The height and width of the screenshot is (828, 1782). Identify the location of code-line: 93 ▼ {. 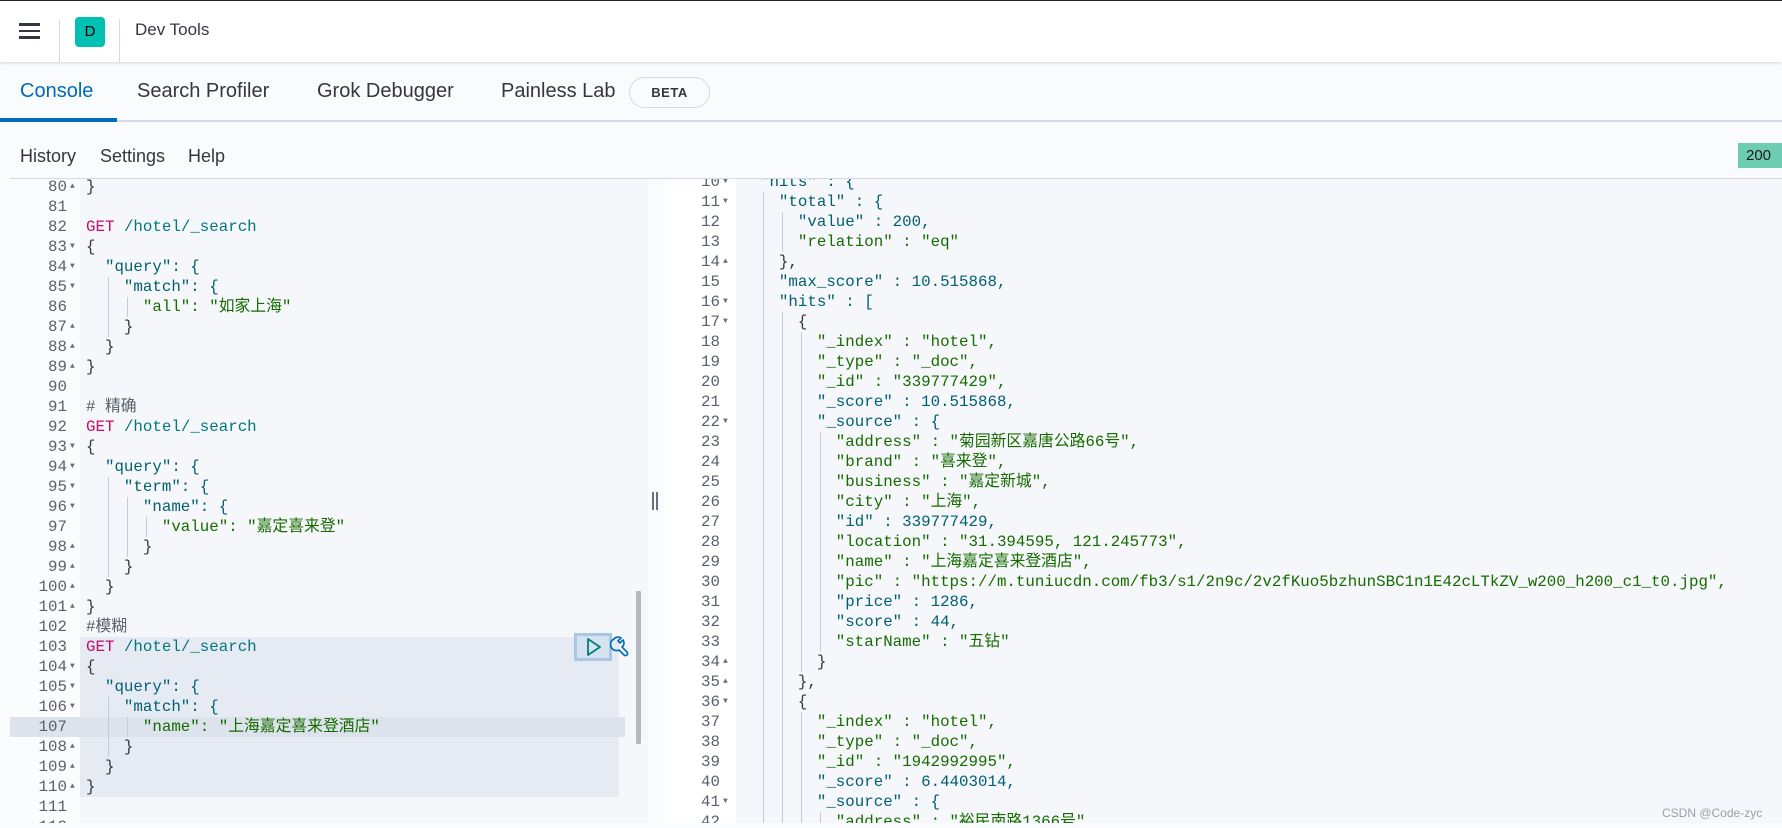
(329, 447).